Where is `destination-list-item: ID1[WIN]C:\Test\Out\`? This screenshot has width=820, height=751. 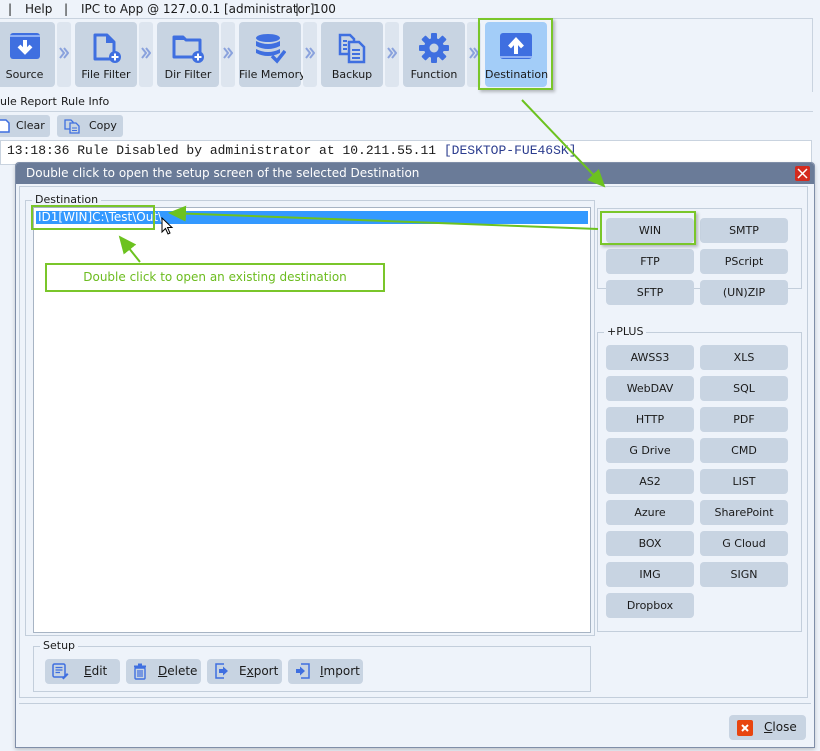
destination-list-item: ID1[WIN]C:\Test\Out\ is located at coordinates (312, 217).